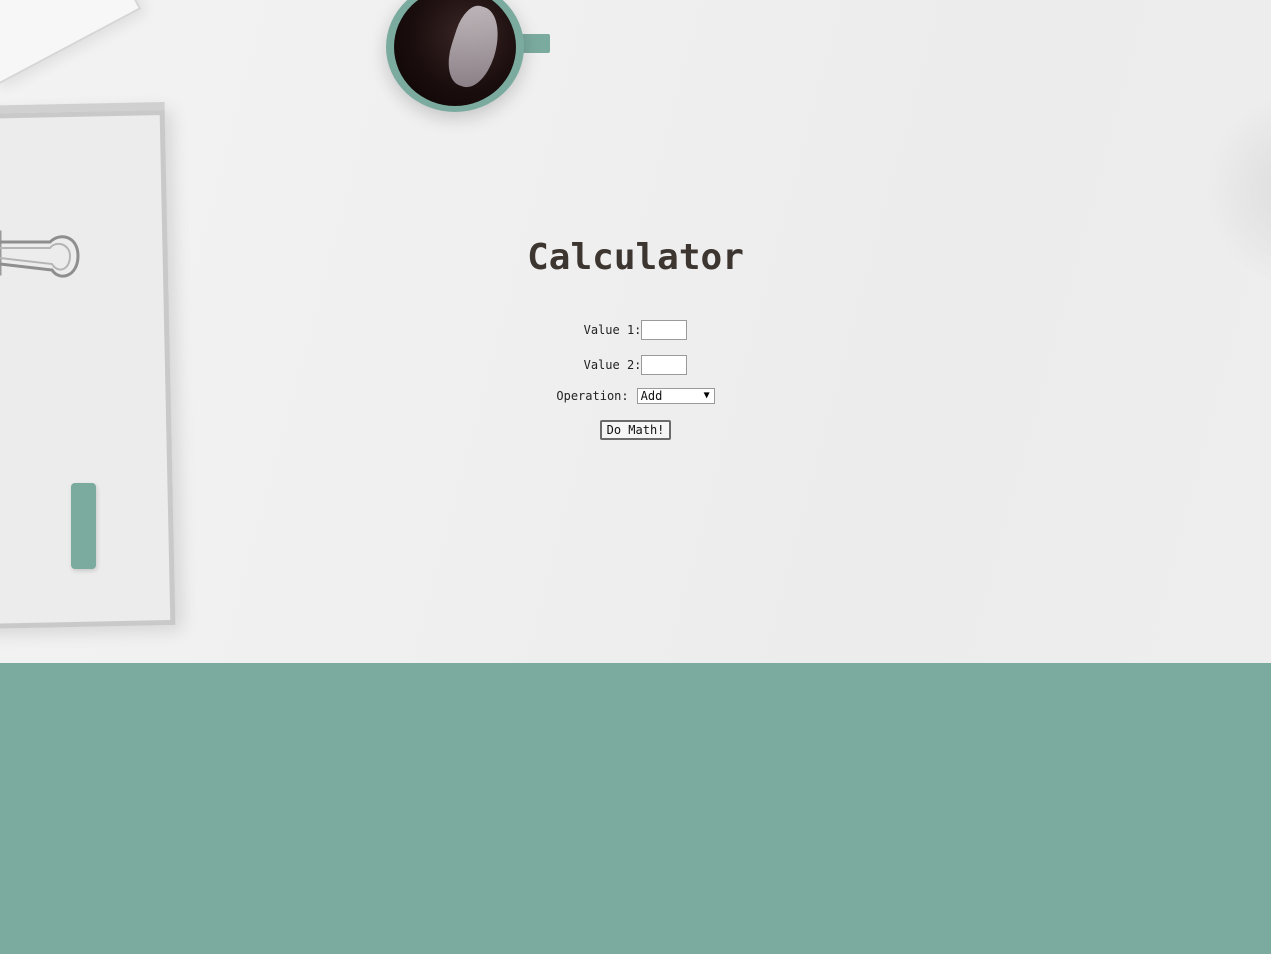 Image resolution: width=1271 pixels, height=954 pixels. Describe the element at coordinates (651, 396) in the screenshot. I see `operation-selected-value: Add` at that location.